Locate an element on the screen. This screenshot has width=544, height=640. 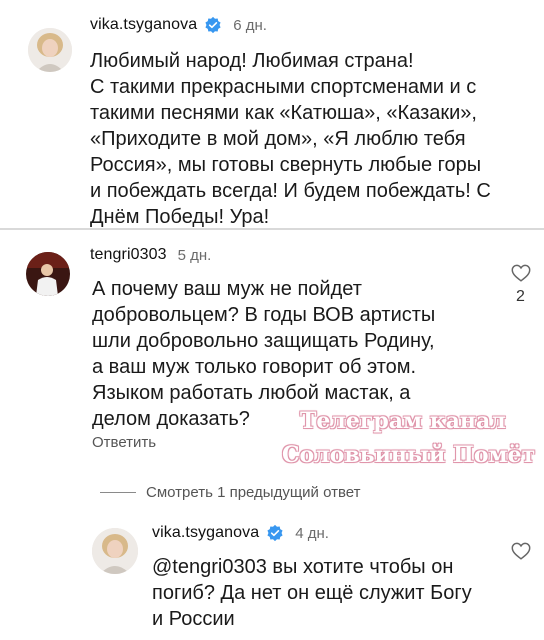
view-replies-label: Смотреть 1 предыдущий ответ is located at coordinates (253, 492).